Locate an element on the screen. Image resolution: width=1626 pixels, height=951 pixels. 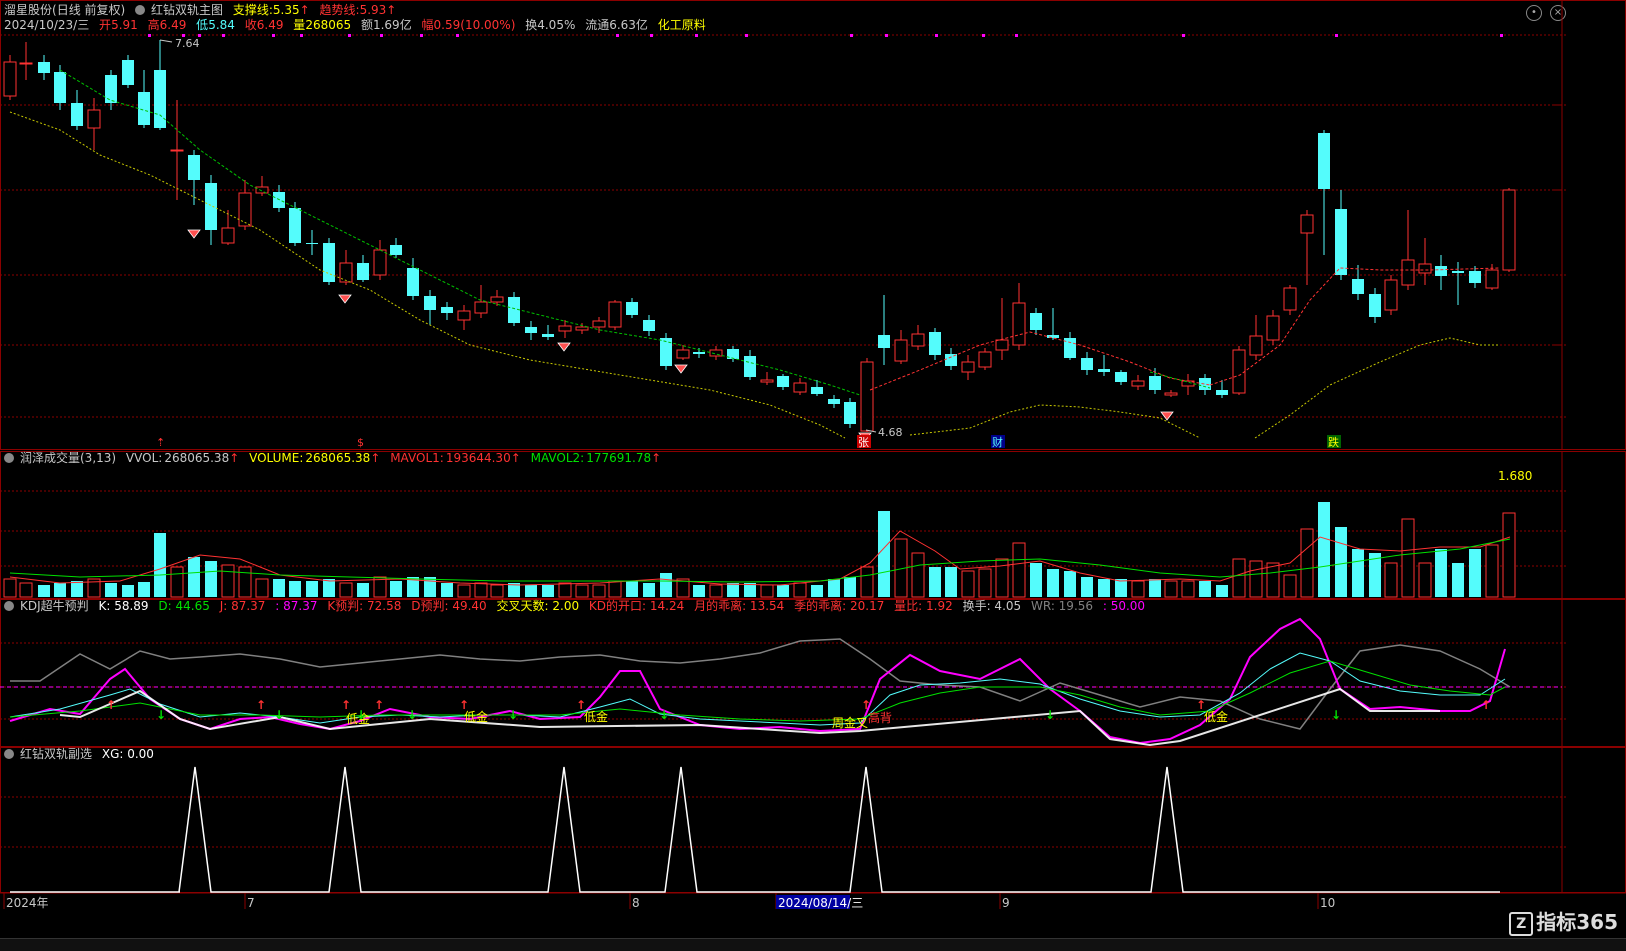
mavol1-value: 193644.30 is located at coordinates (478, 458).